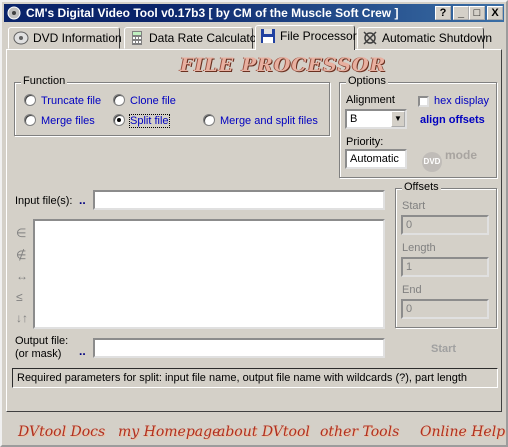  I want to click on function-group-label: Function, so click(44, 81).